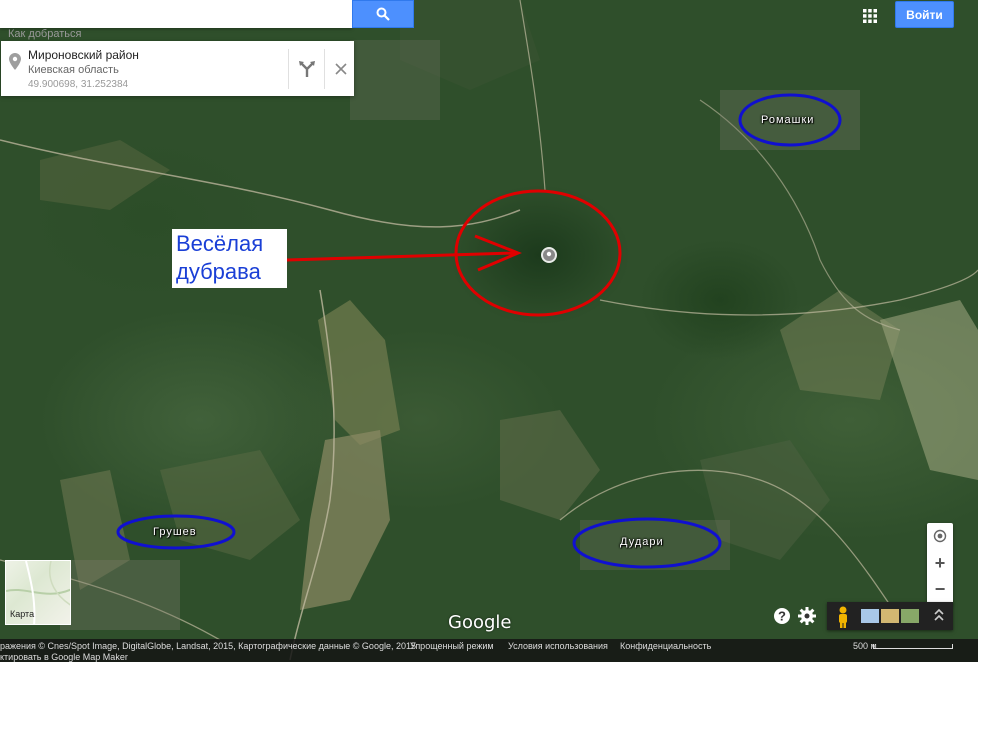 The width and height of the screenshot is (1000, 750). Describe the element at coordinates (404, 253) in the screenshot. I see `annotation-arrow` at that location.